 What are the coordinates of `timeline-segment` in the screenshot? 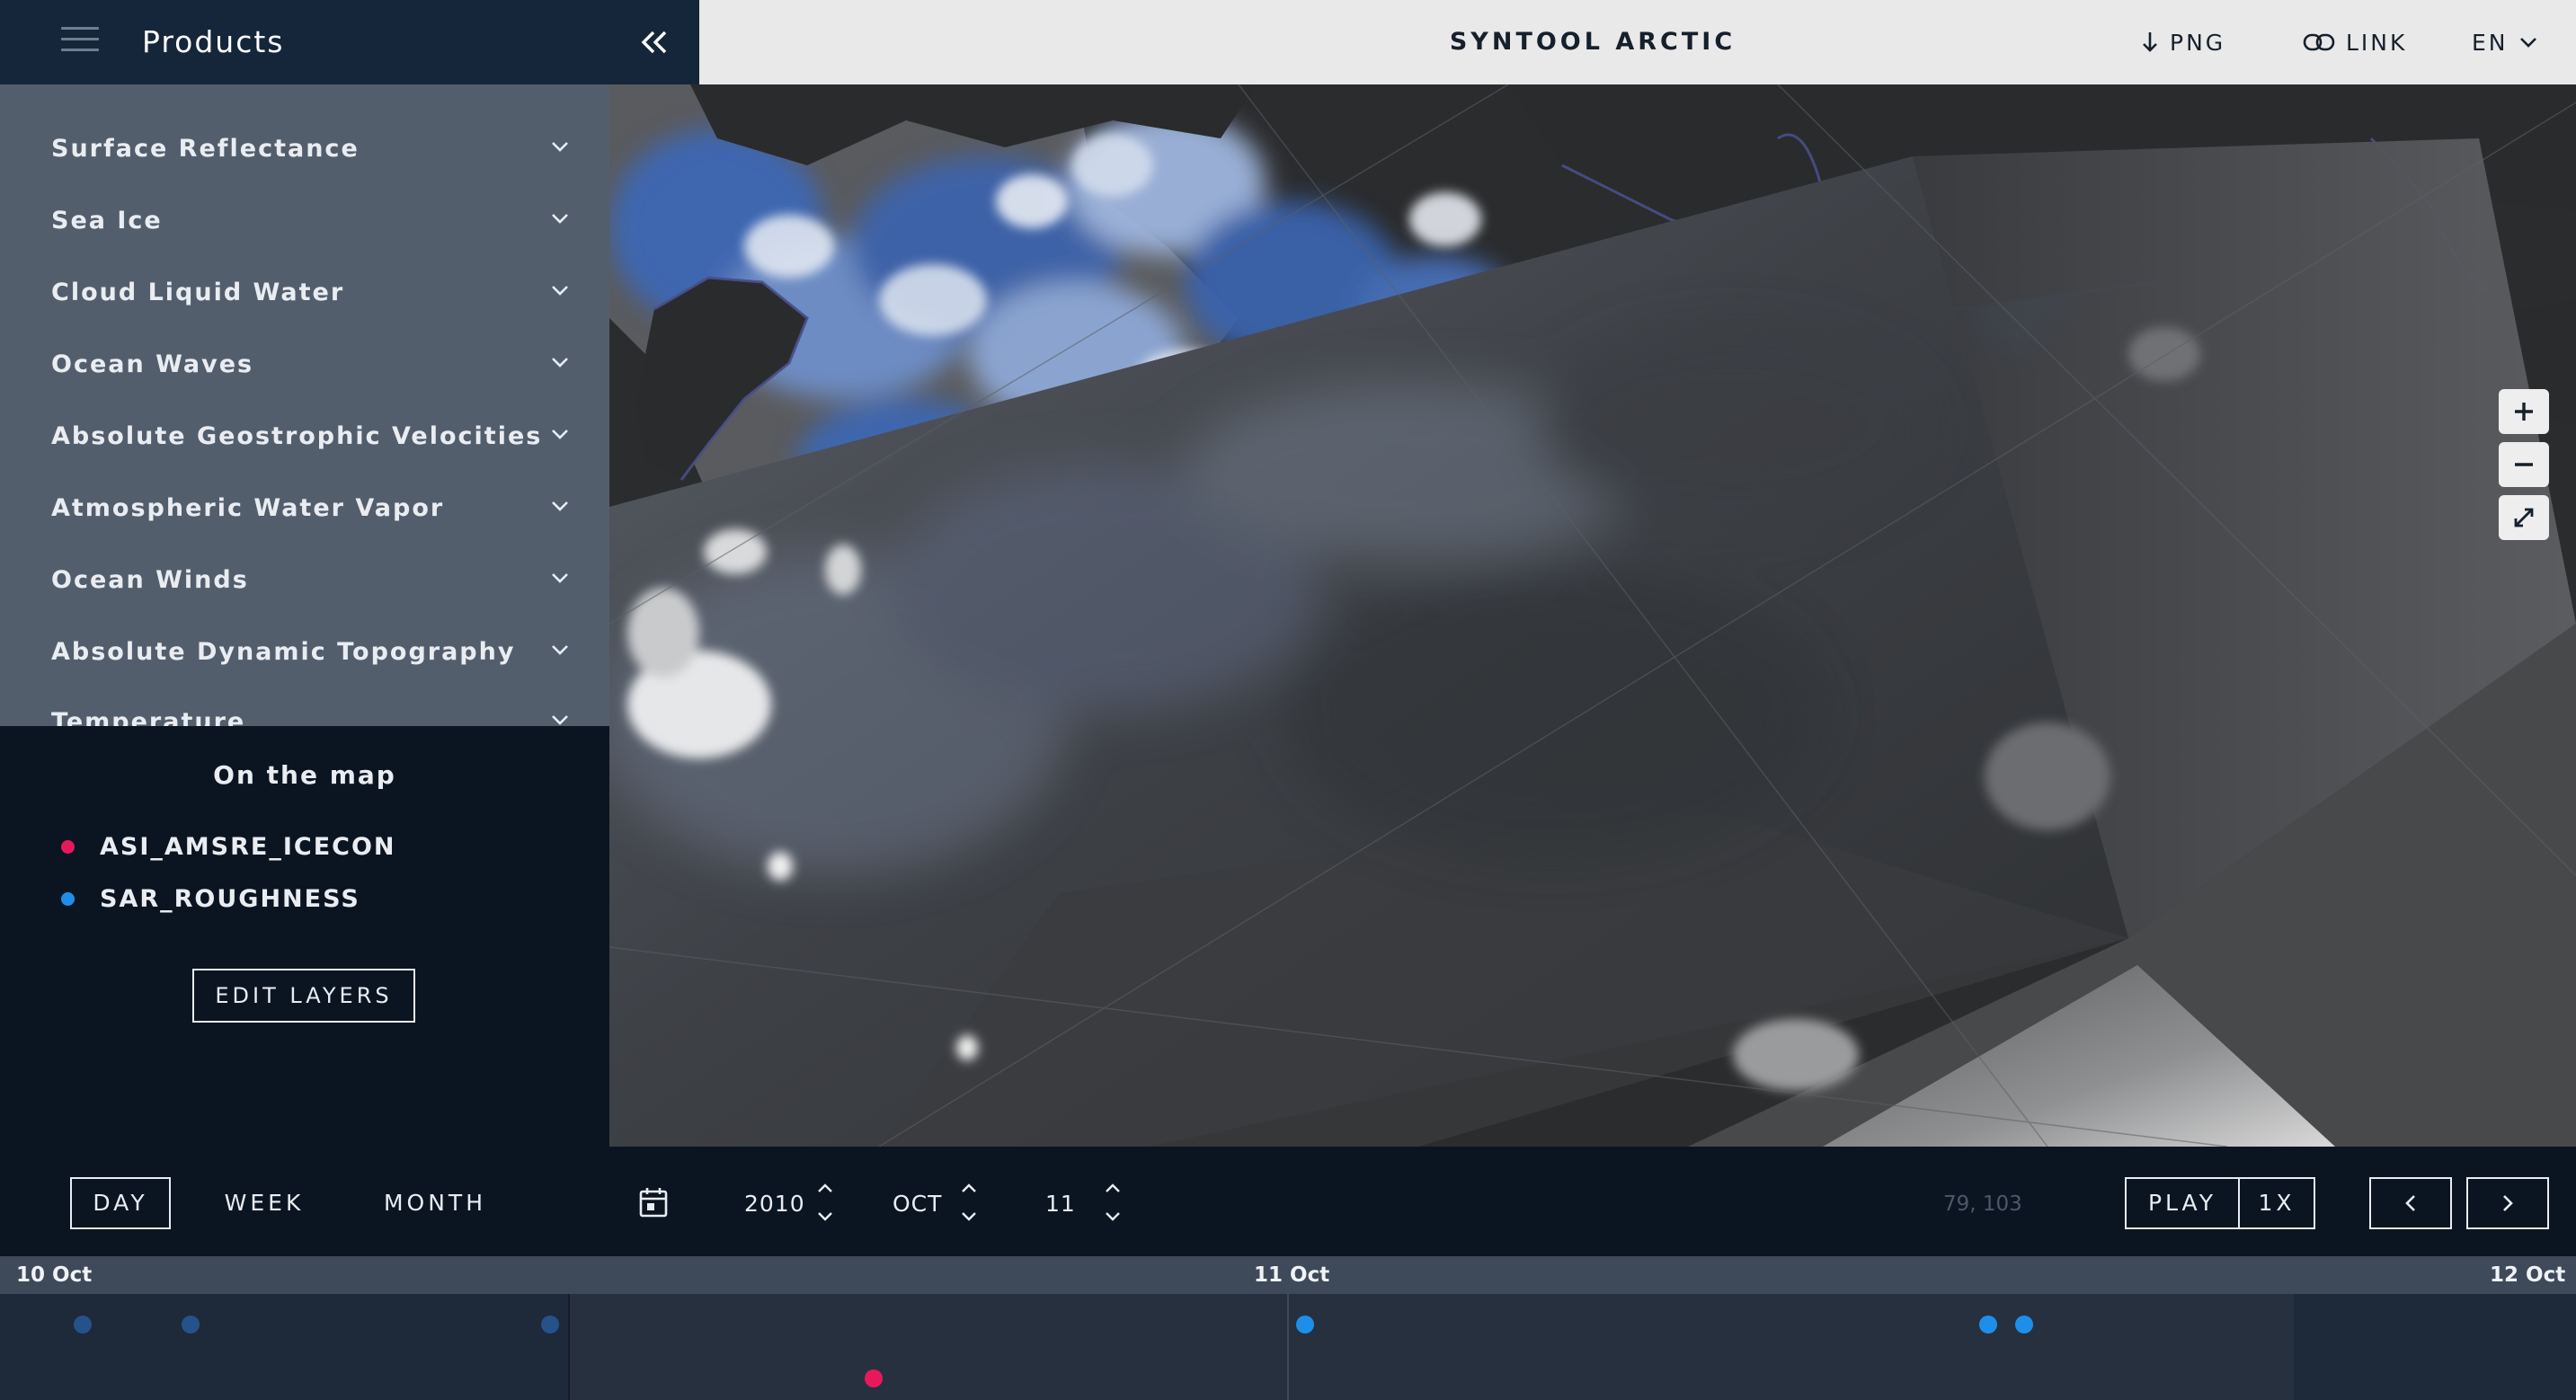 It's located at (927, 1347).